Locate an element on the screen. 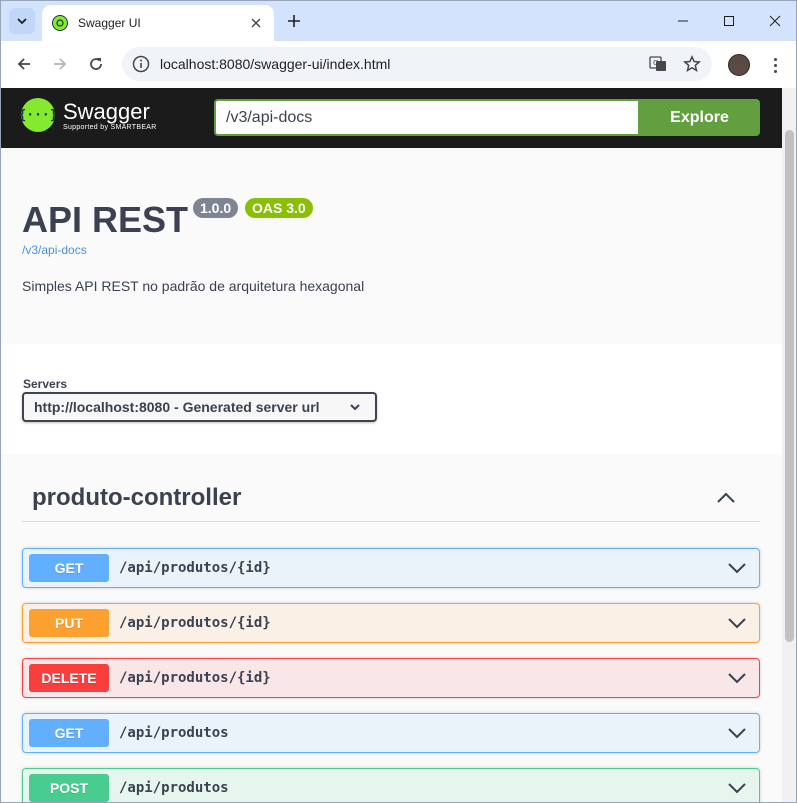  bookmark-star-icon is located at coordinates (692, 64).